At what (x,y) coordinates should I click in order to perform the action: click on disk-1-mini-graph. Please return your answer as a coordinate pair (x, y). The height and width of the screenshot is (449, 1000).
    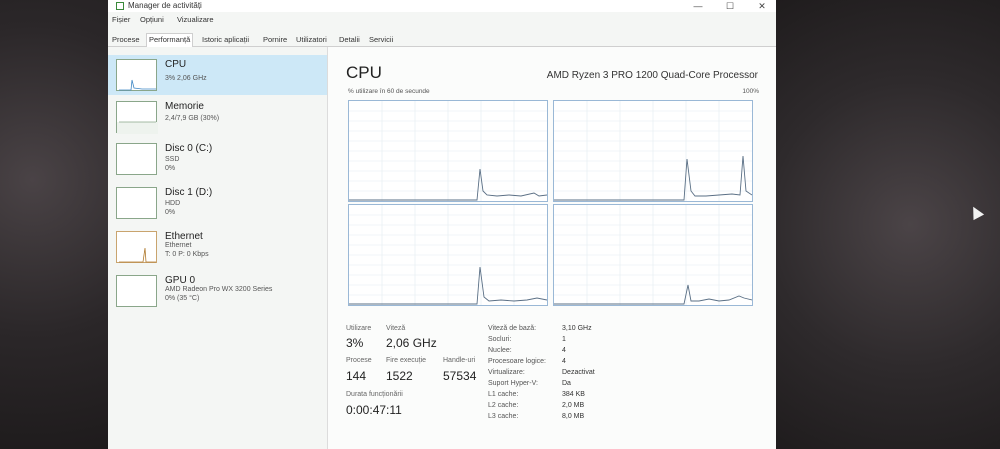
    Looking at the image, I should click on (136, 203).